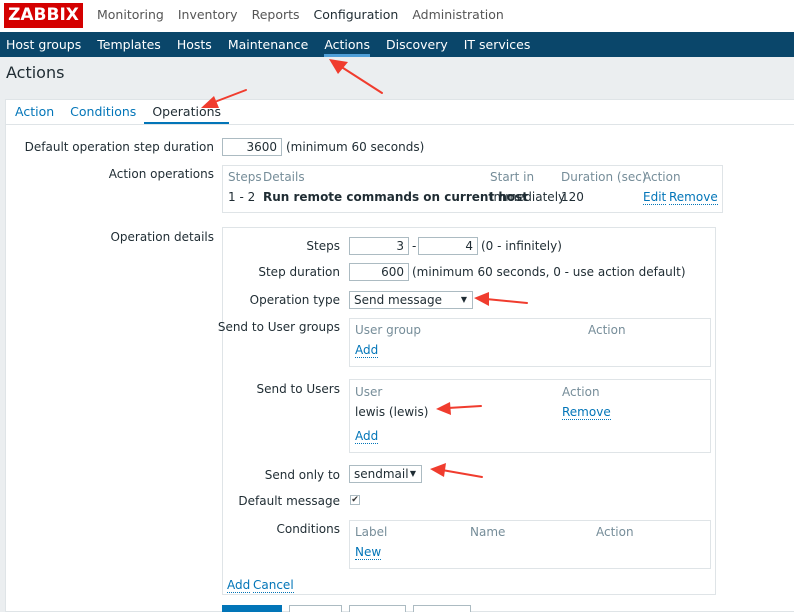 Image resolution: width=794 pixels, height=612 pixels. Describe the element at coordinates (356, 16) in the screenshot. I see `menu-configuration: Configuration` at that location.